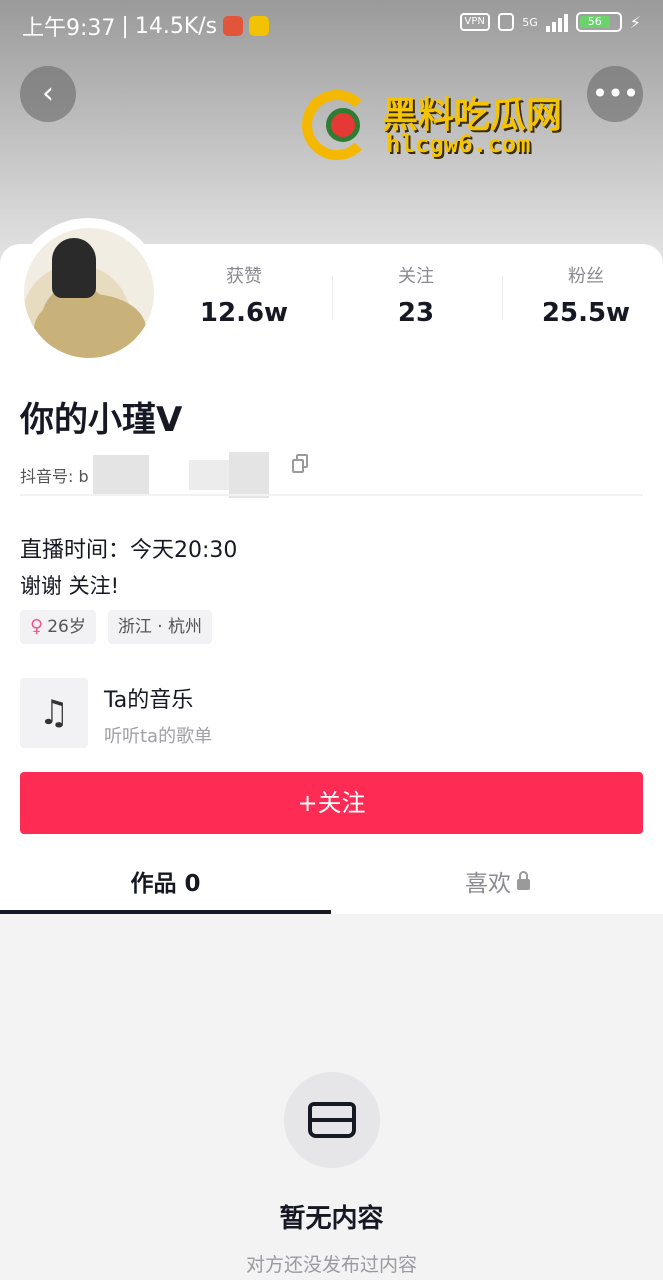 This screenshot has height=1280, width=663. I want to click on stat-label: 粉丝, so click(586, 276).